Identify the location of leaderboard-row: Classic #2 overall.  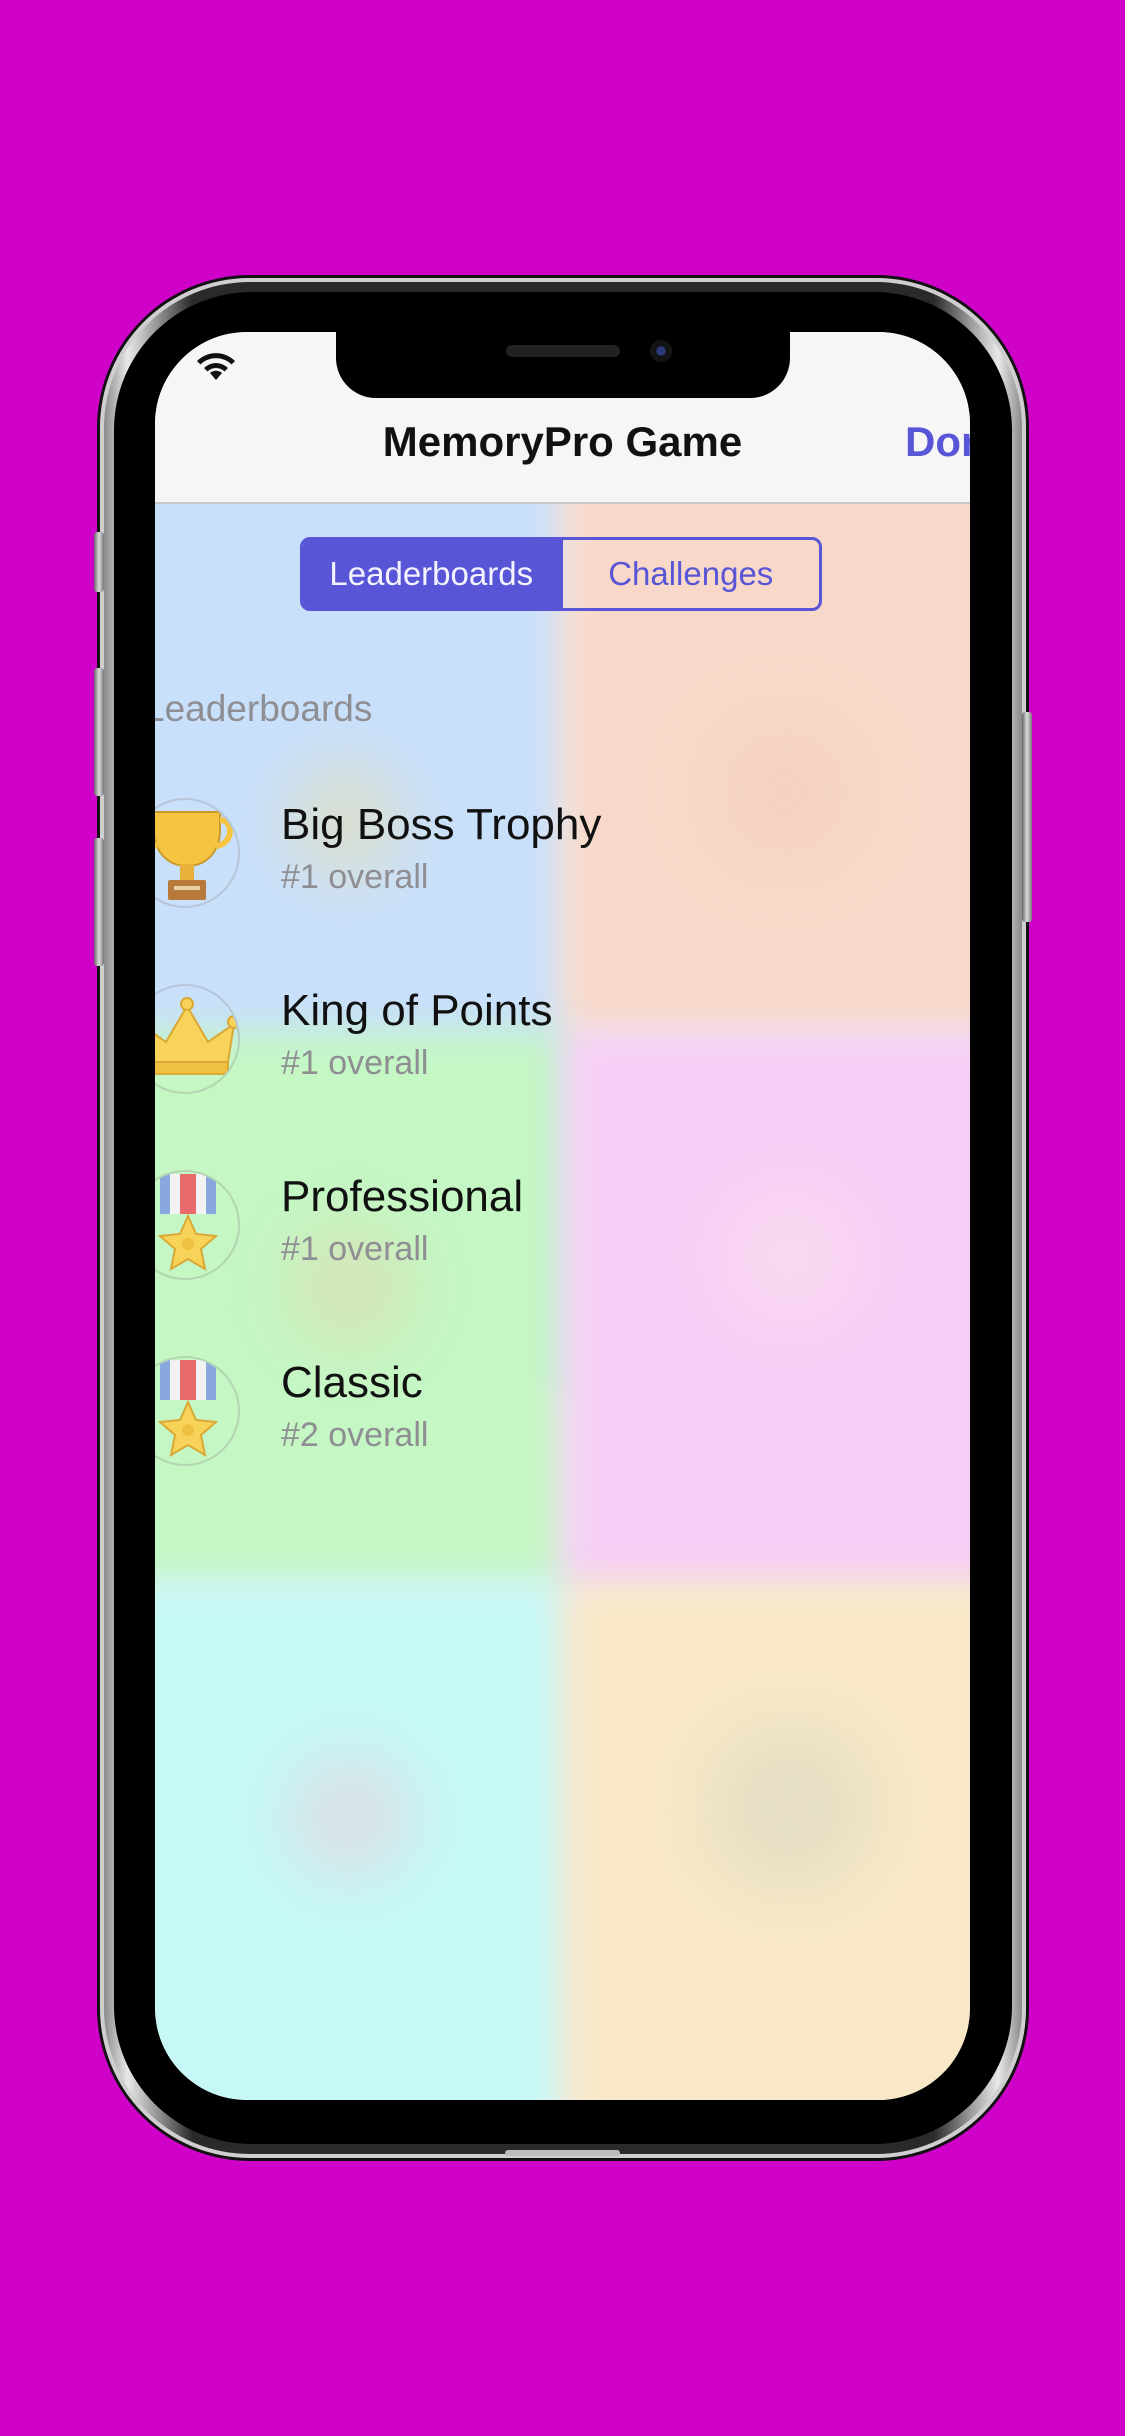
(562, 1413).